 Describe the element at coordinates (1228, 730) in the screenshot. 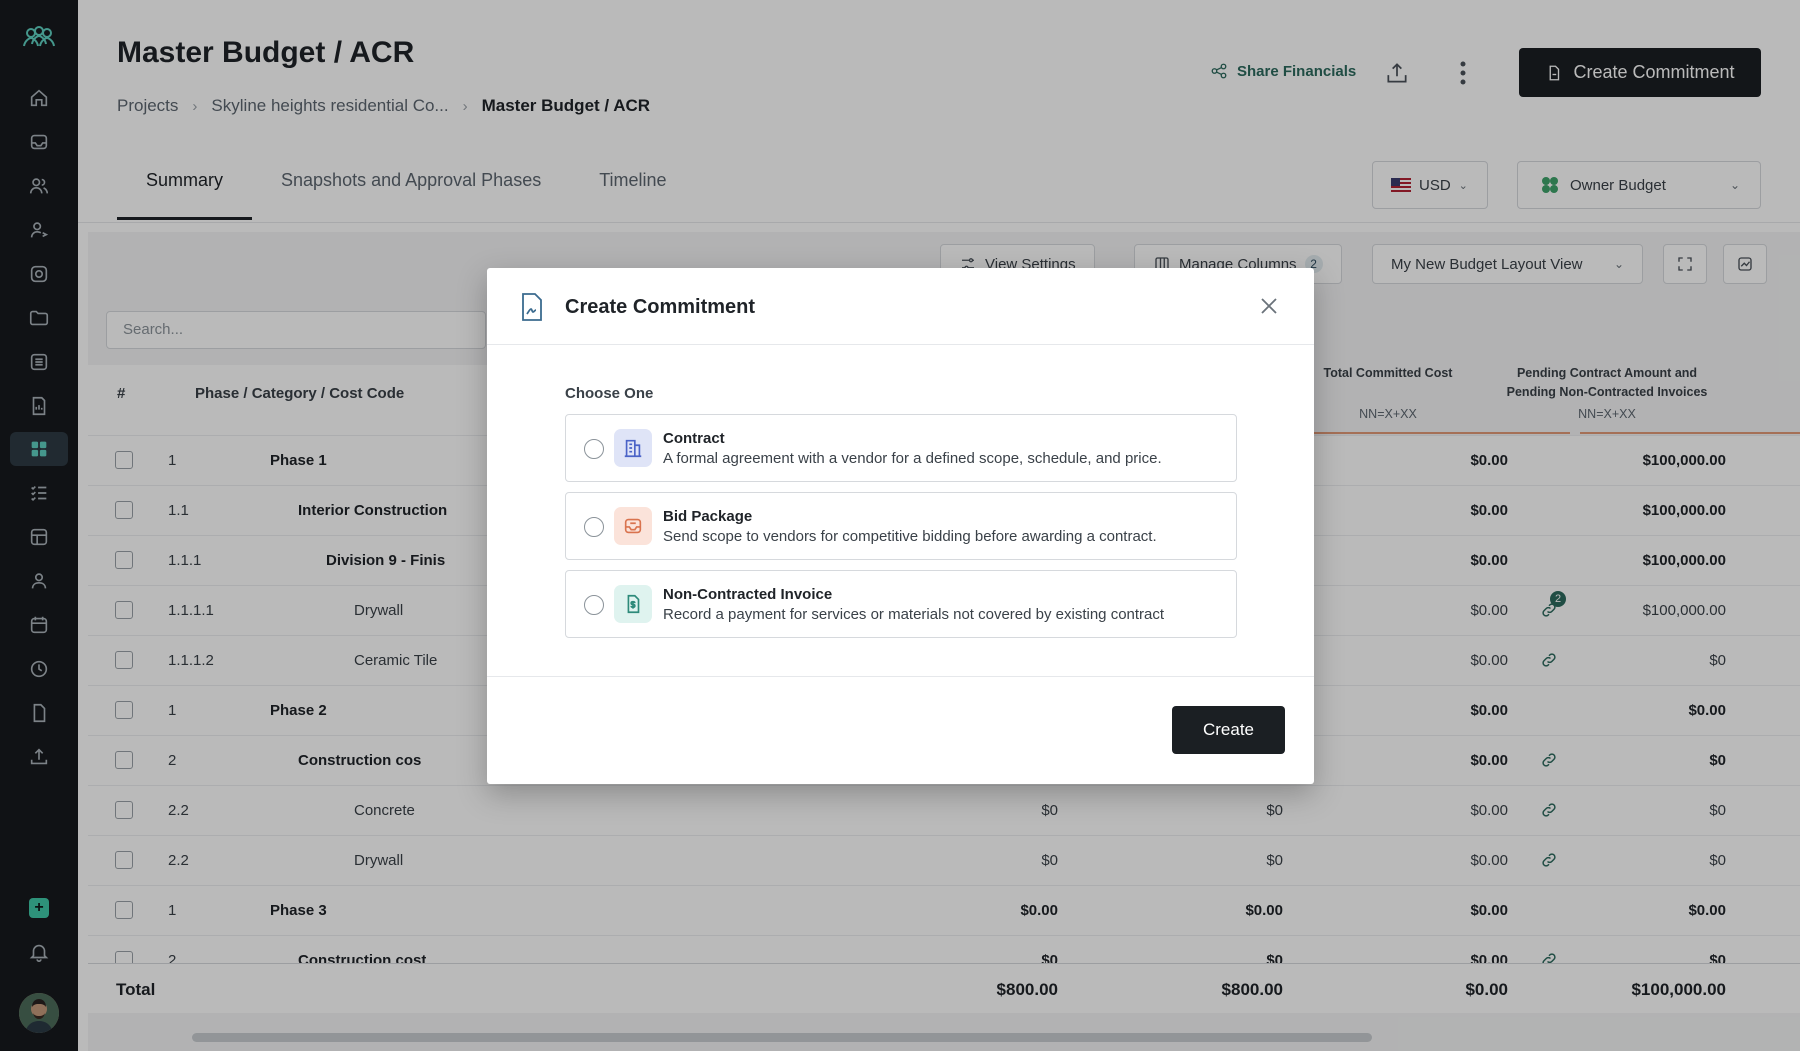

I see `create-button: Create` at that location.